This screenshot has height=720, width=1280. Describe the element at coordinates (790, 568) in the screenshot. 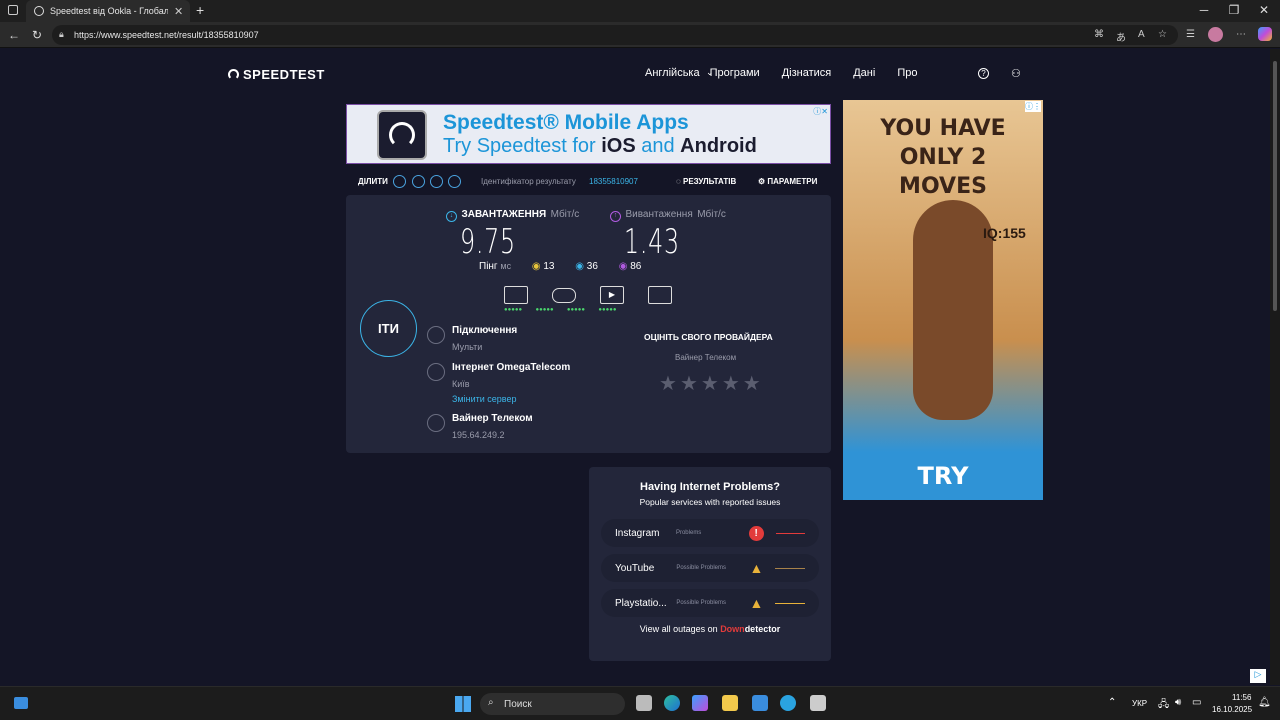

I see `sparkline` at that location.